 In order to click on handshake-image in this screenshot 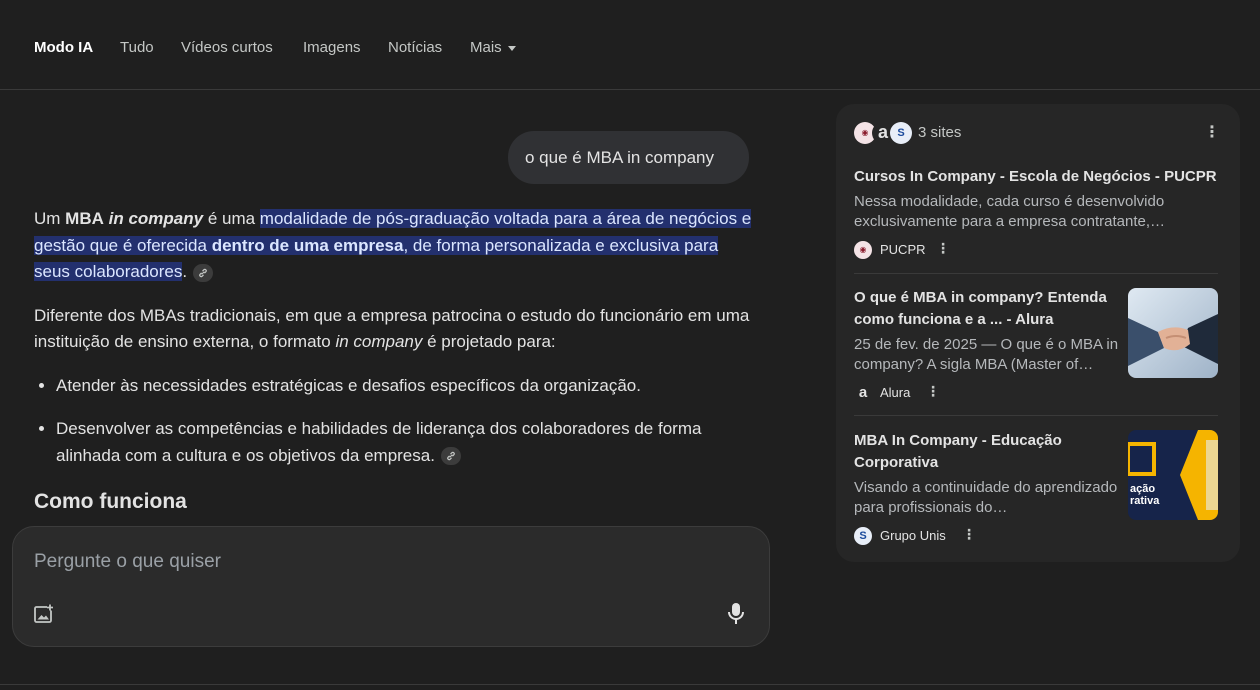, I will do `click(1173, 333)`.